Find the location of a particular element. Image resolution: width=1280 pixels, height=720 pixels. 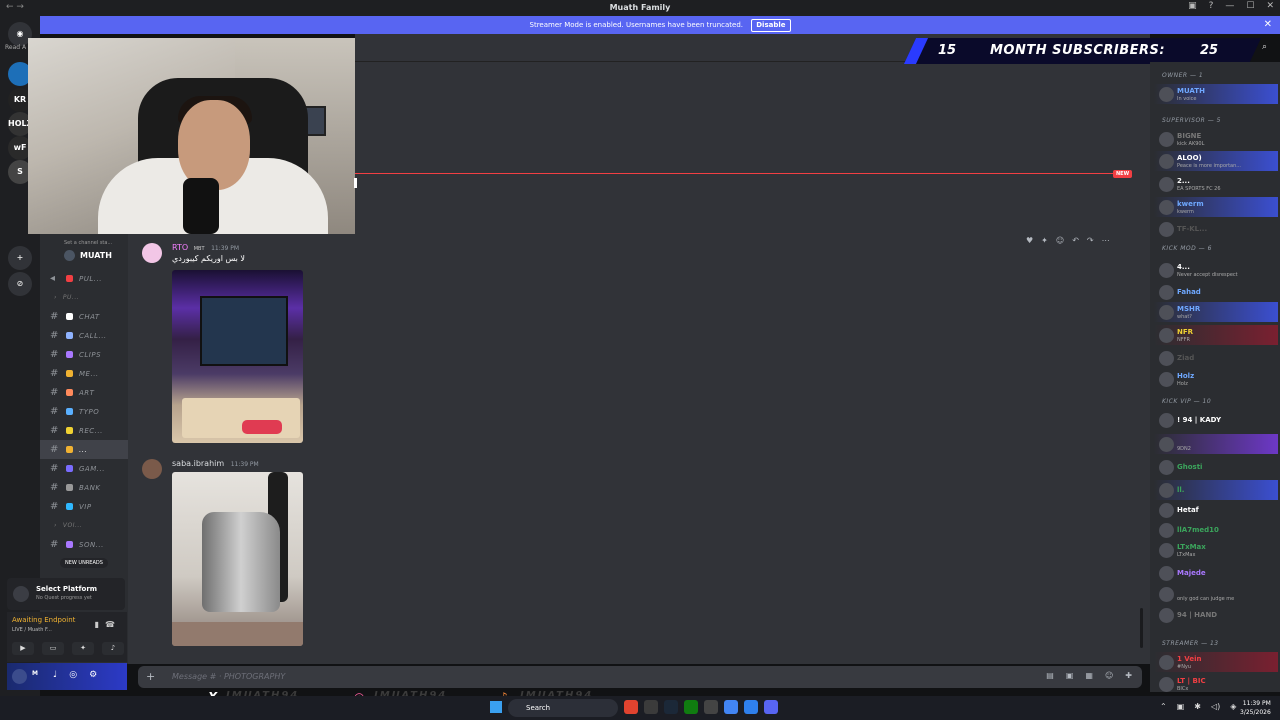

member-item: ! 94 | KADY is located at coordinates (1216, 420).